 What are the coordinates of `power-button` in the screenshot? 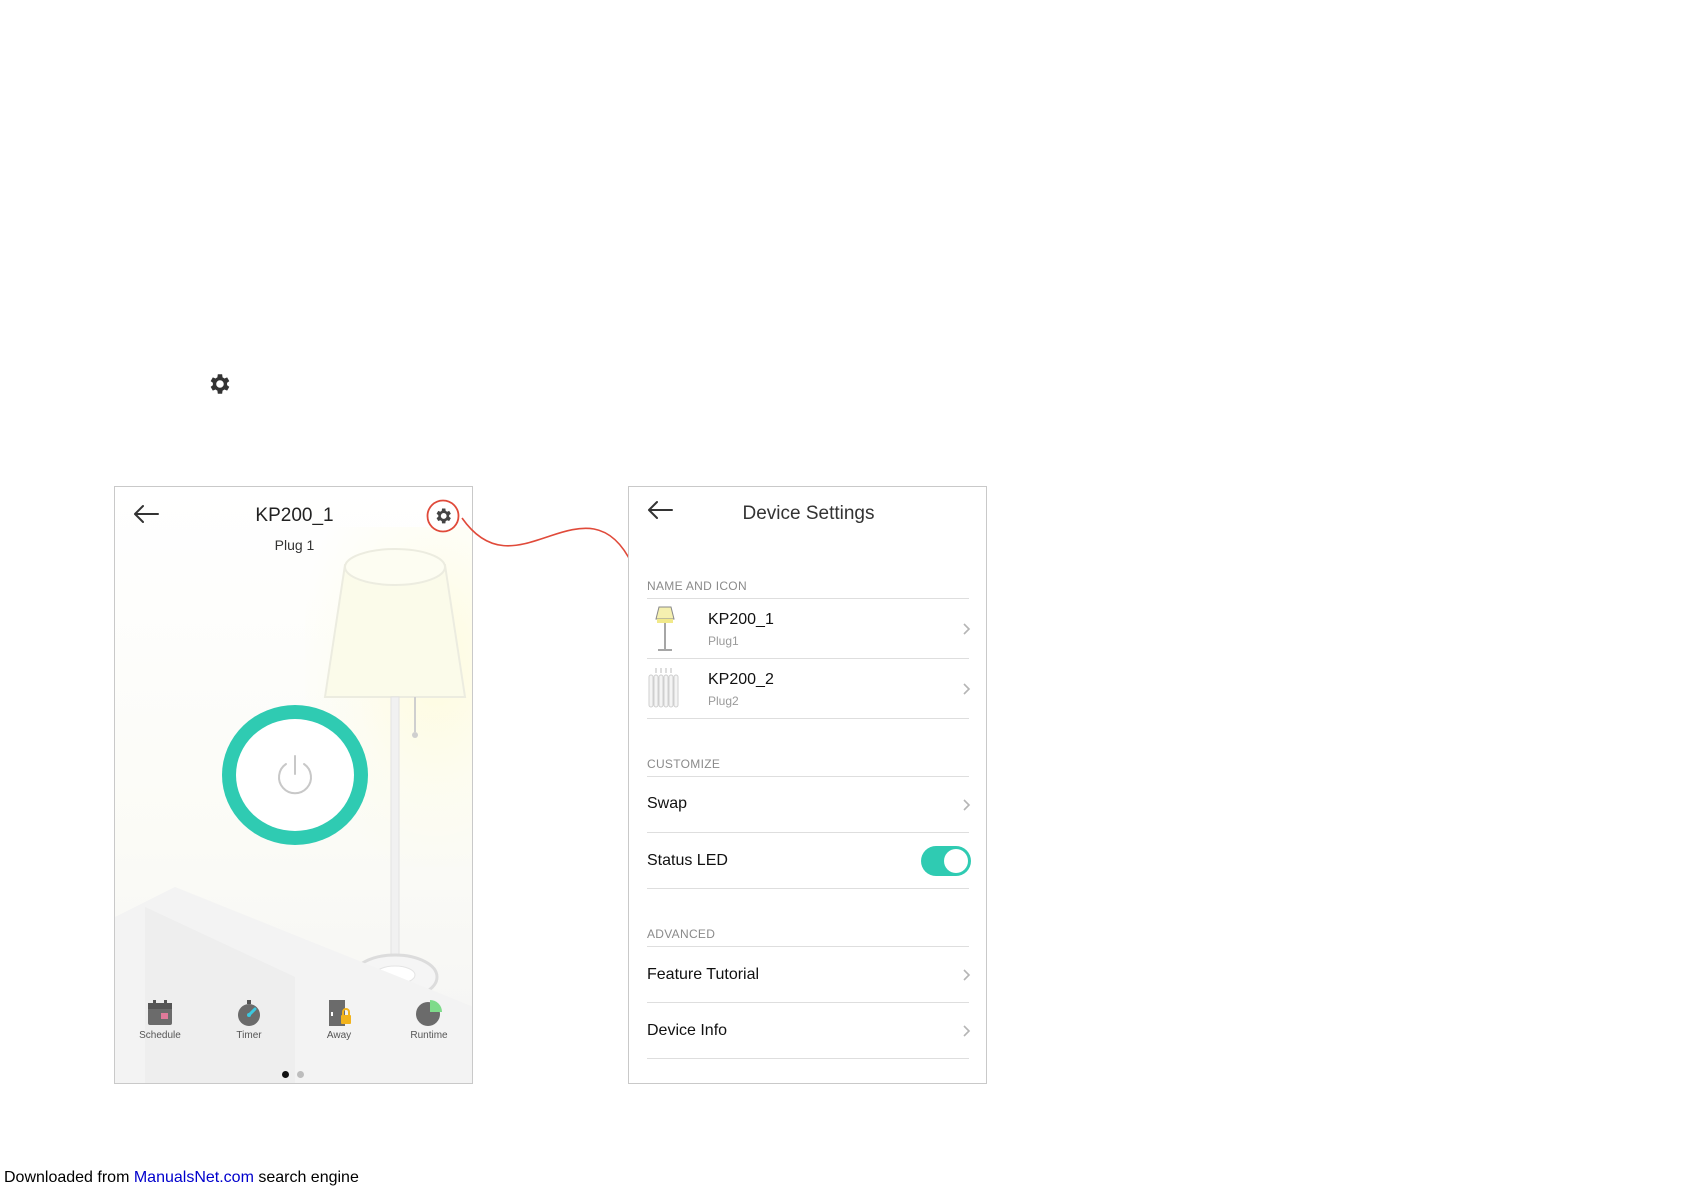 It's located at (295, 775).